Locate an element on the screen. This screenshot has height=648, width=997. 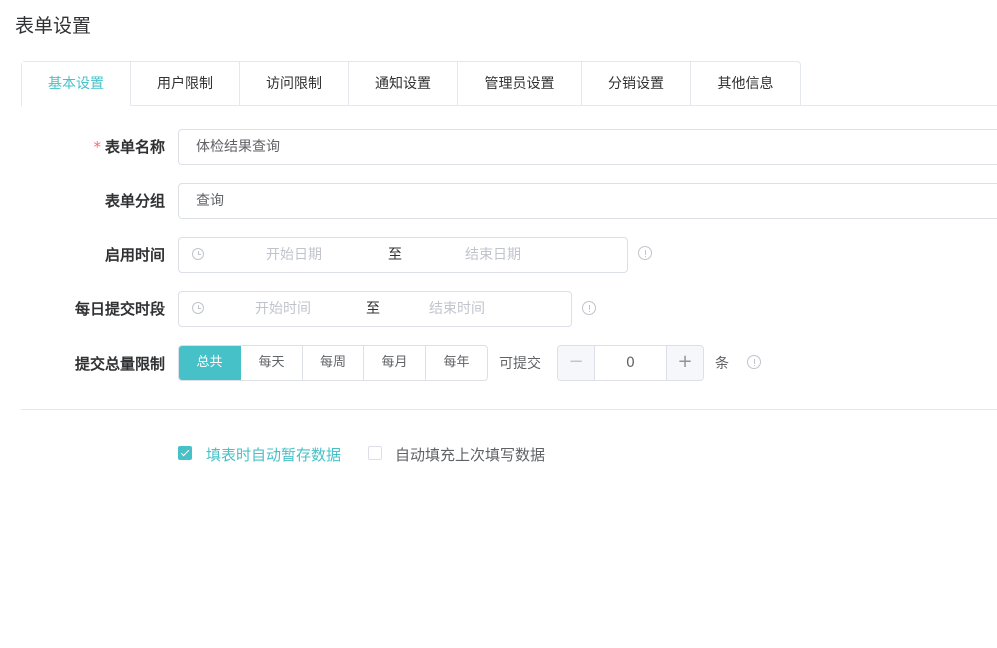
tab-bar: 基本设置 用户限制 访问限制 通知设置 管理员设置 分销设置 其他信息 is located at coordinates (411, 83).